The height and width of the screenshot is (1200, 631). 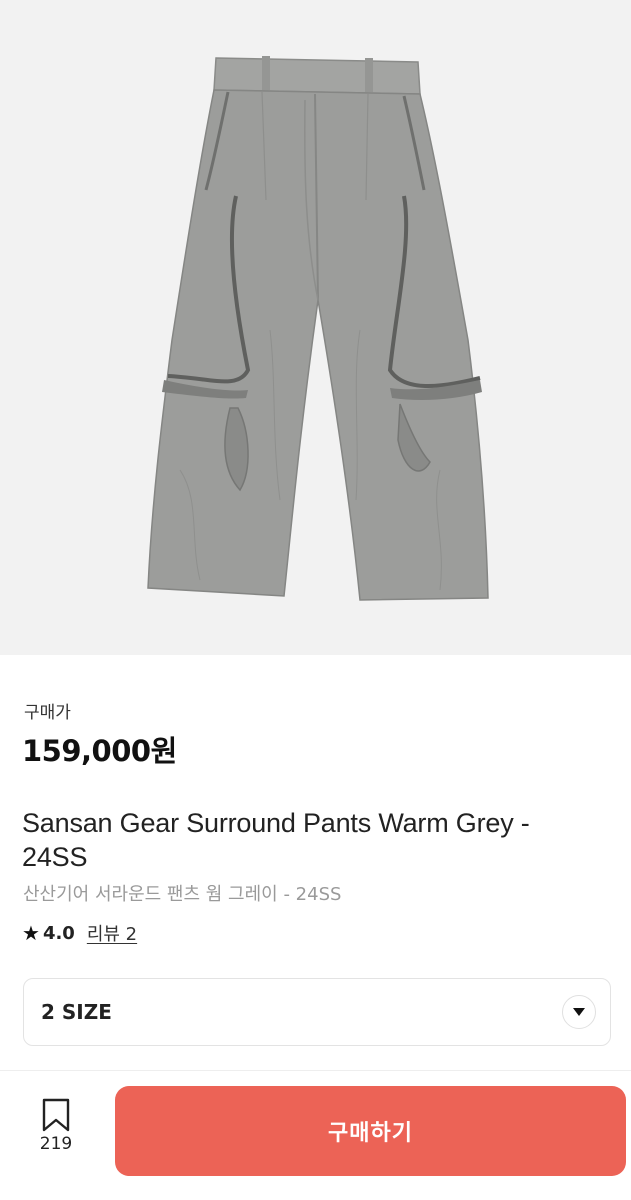 I want to click on product-subtitle: 산산기어 서라운드 팬츠 웜 그레이 - 24SS, so click(x=182, y=894).